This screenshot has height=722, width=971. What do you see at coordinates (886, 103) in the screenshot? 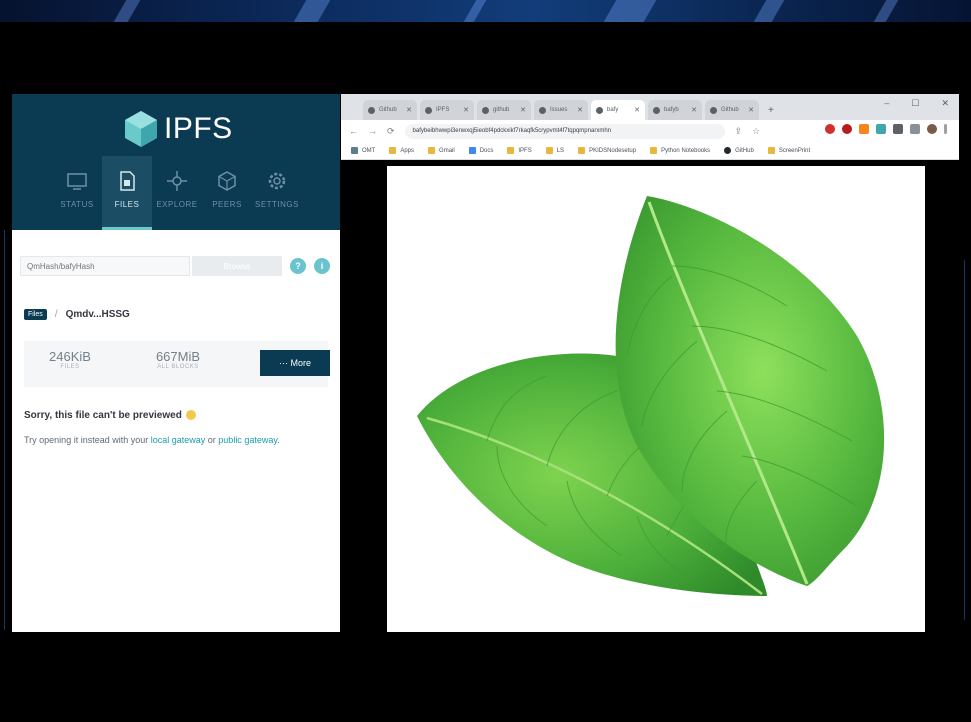
I see `minimize-icon: –` at bounding box center [886, 103].